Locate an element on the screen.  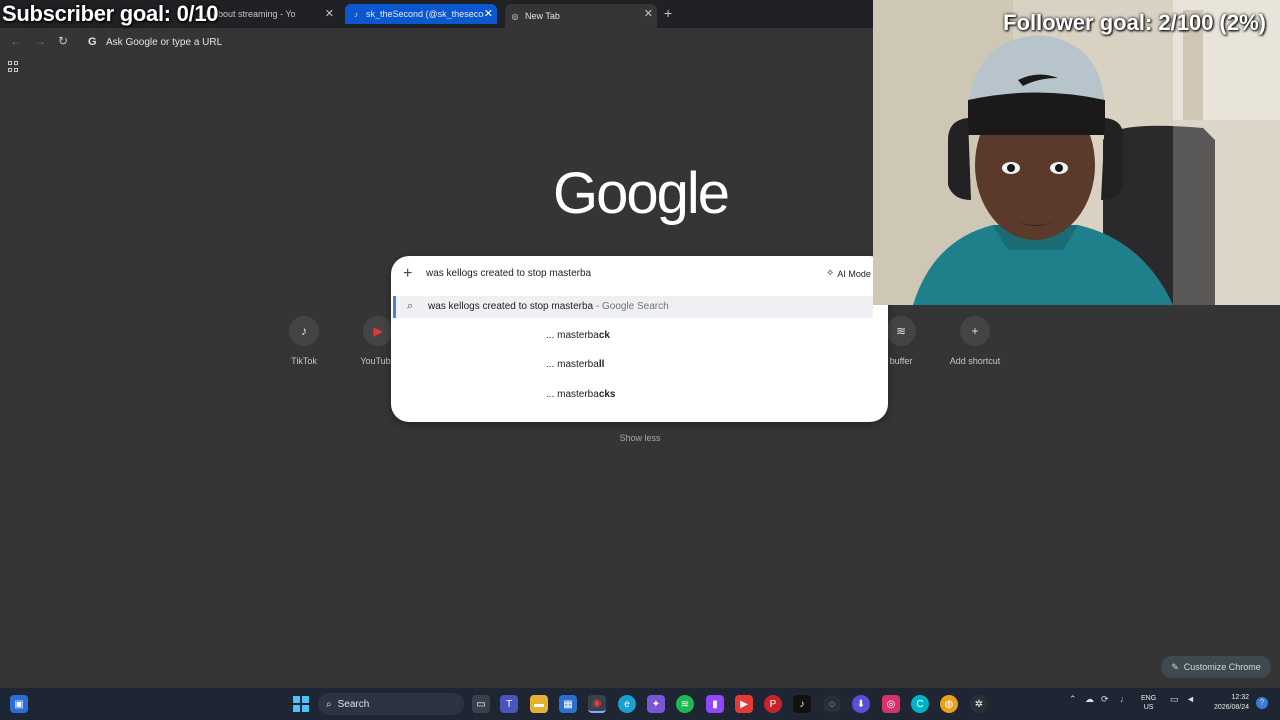
apps-grid-icon is located at coordinates (13, 66).